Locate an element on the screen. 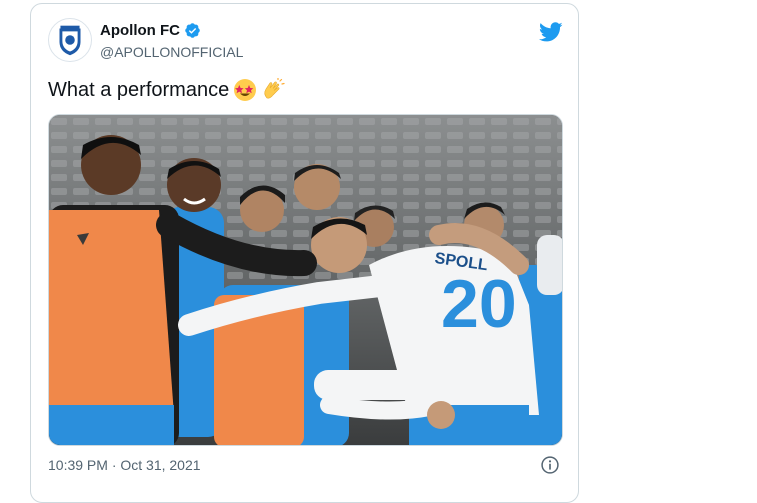 This screenshot has width=757, height=503. author-name-row: Apollon FC is located at coordinates (150, 30).